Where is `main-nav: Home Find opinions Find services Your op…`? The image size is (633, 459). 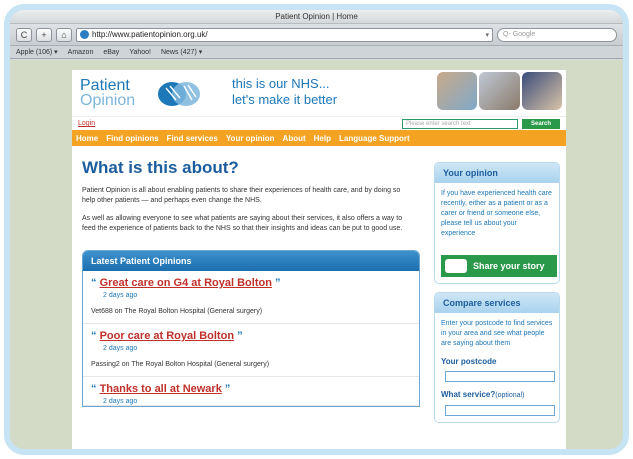 main-nav: Home Find opinions Find services Your op… is located at coordinates (319, 138).